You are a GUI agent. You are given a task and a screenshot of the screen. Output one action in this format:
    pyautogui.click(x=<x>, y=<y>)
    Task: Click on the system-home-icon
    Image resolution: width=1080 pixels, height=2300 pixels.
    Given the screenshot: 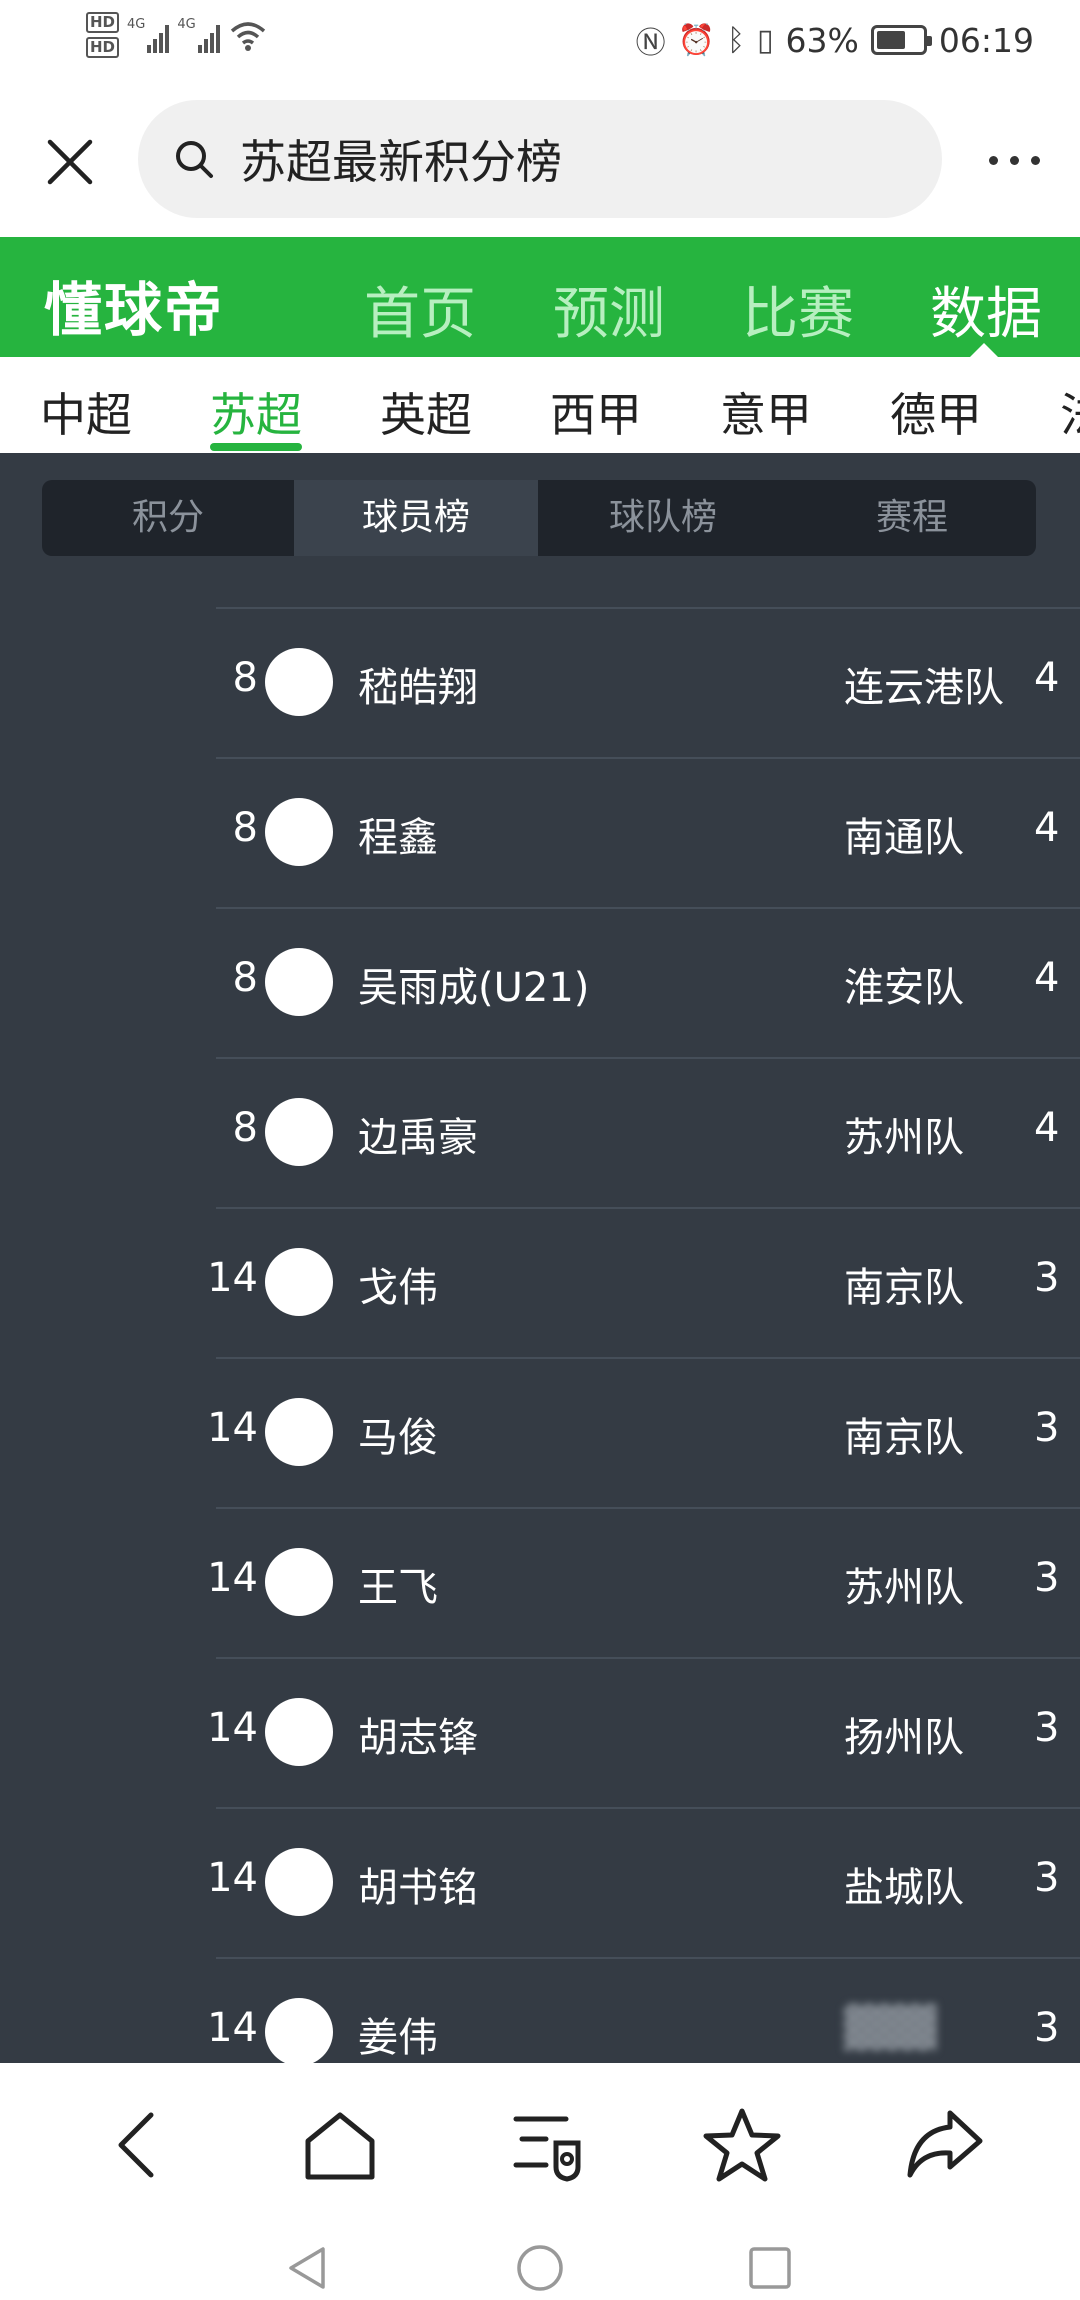 What is the action you would take?
    pyautogui.click(x=540, y=2268)
    